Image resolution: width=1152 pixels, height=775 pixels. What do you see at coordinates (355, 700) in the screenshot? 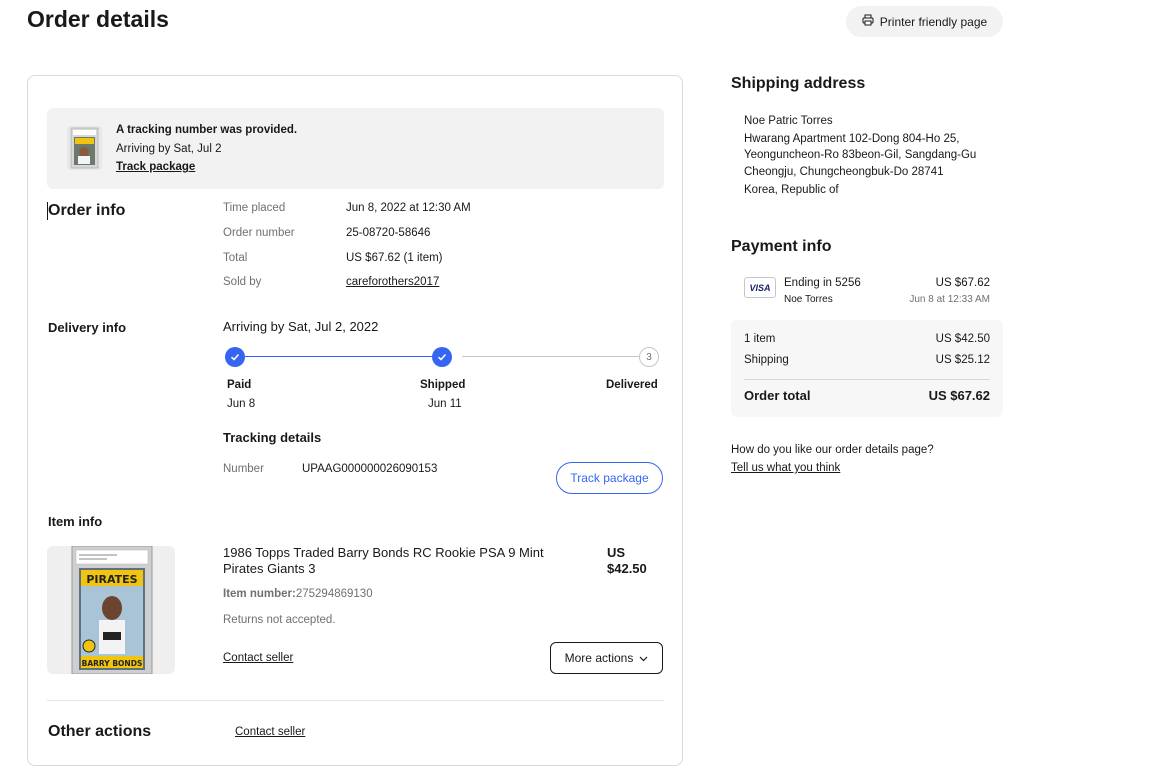
I see `section-divider` at bounding box center [355, 700].